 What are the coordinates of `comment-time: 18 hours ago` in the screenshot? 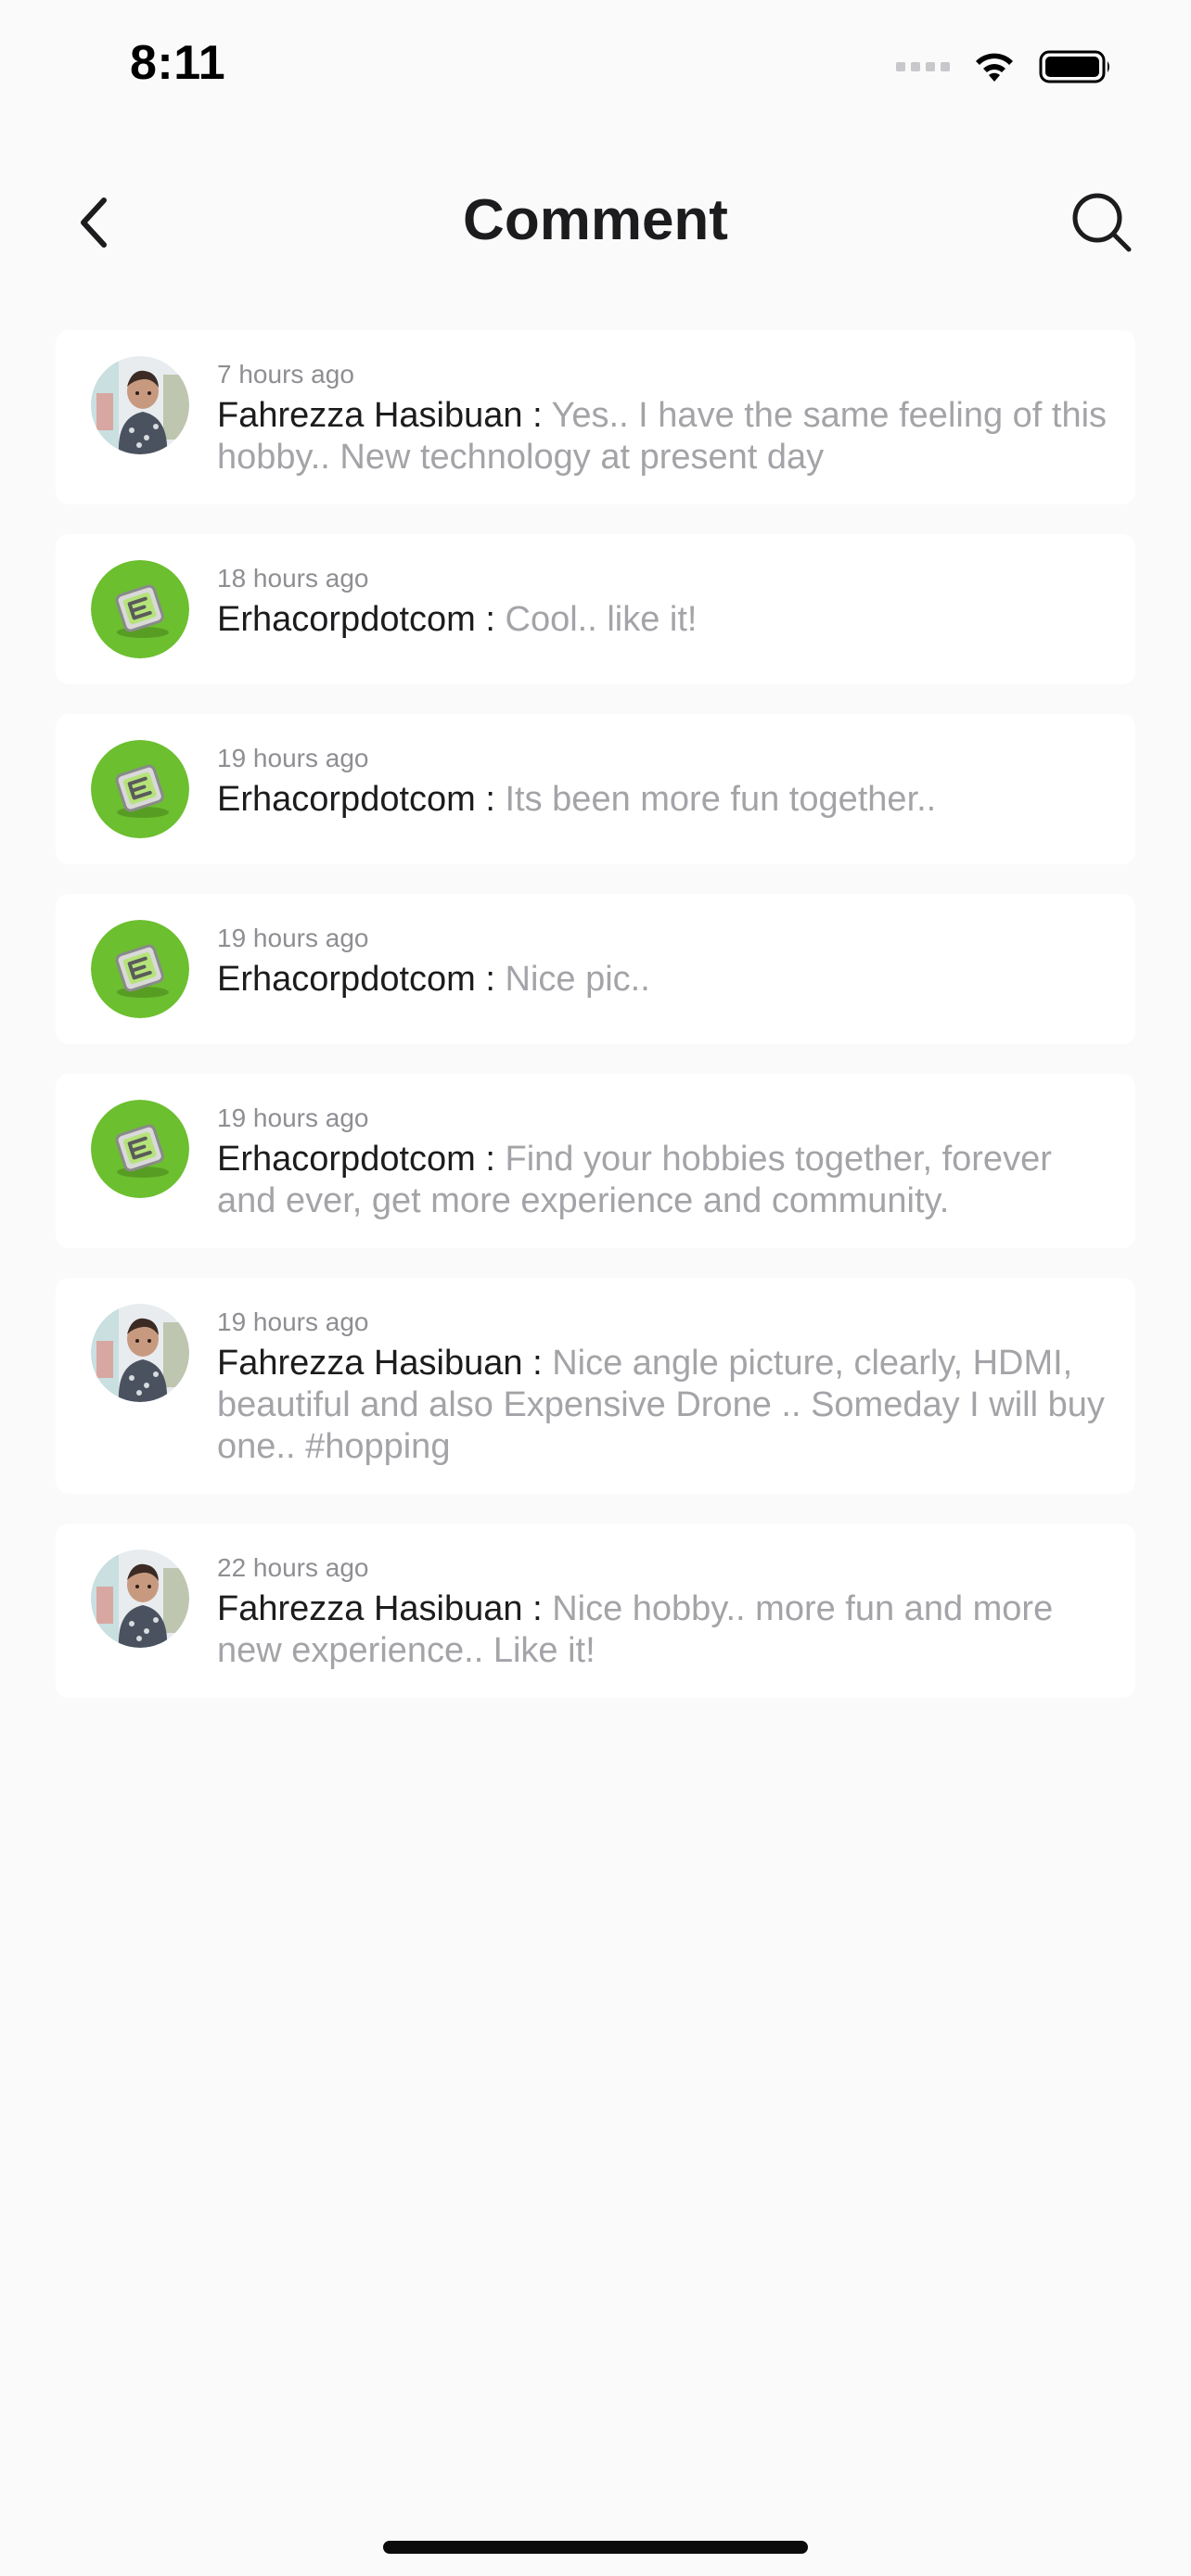 It's located at (293, 578).